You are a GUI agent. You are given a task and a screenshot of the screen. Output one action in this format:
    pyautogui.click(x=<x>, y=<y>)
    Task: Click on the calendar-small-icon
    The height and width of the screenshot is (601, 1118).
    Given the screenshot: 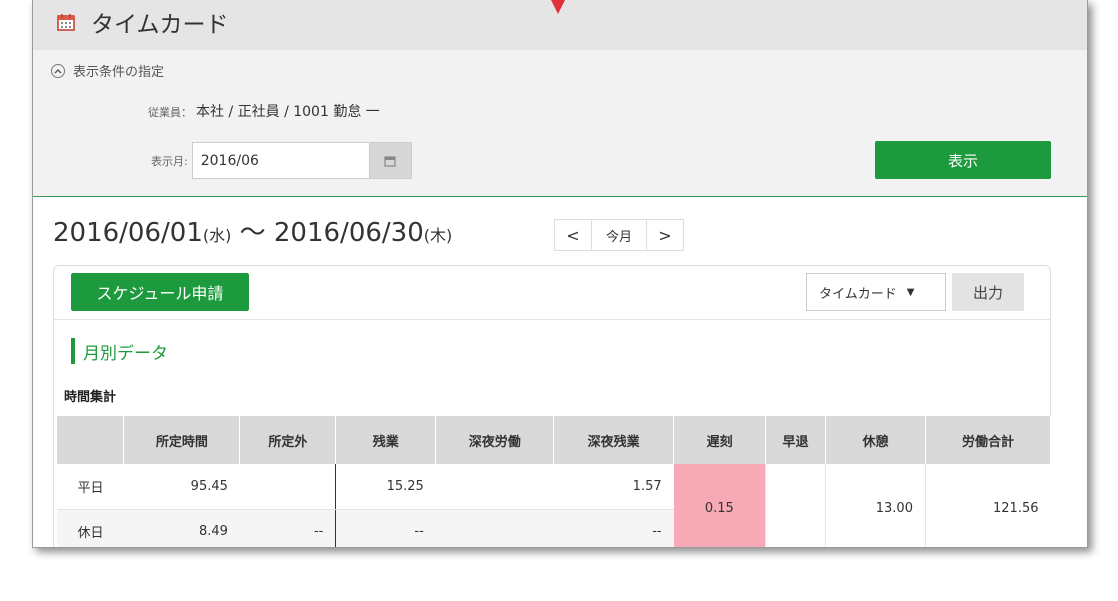 What is the action you would take?
    pyautogui.click(x=390, y=161)
    